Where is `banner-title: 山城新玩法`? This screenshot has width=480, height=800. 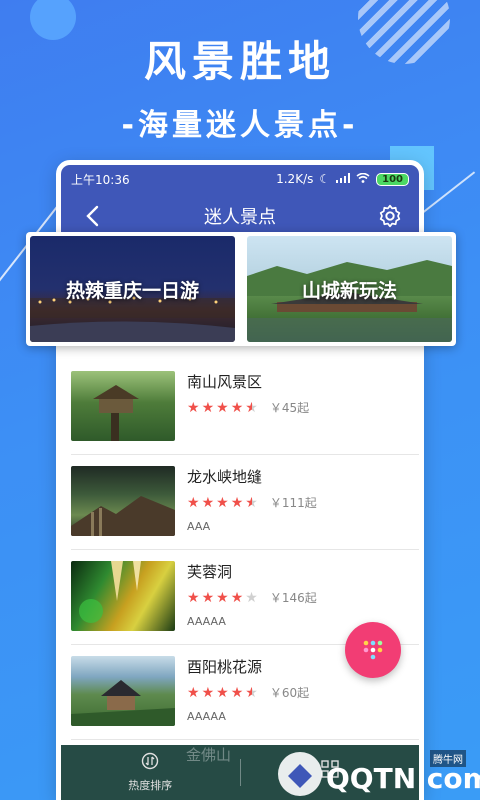 banner-title: 山城新玩法 is located at coordinates (349, 290).